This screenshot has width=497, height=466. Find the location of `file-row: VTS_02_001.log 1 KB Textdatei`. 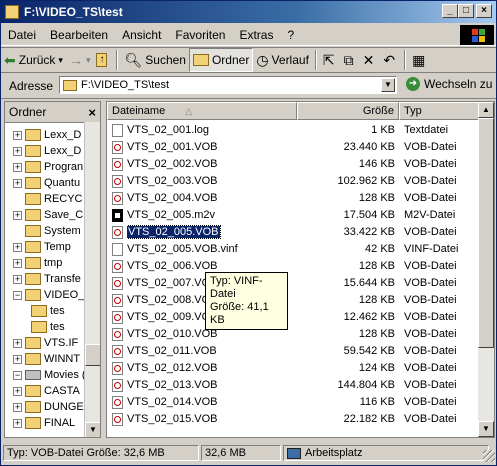

file-row: VTS_02_001.log 1 KB Textdatei is located at coordinates (294, 130).